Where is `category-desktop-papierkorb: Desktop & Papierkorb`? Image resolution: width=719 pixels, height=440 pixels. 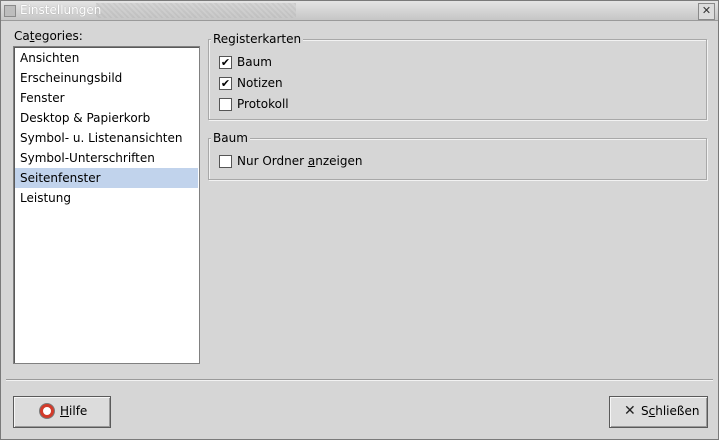 category-desktop-papierkorb: Desktop & Papierkorb is located at coordinates (106, 118).